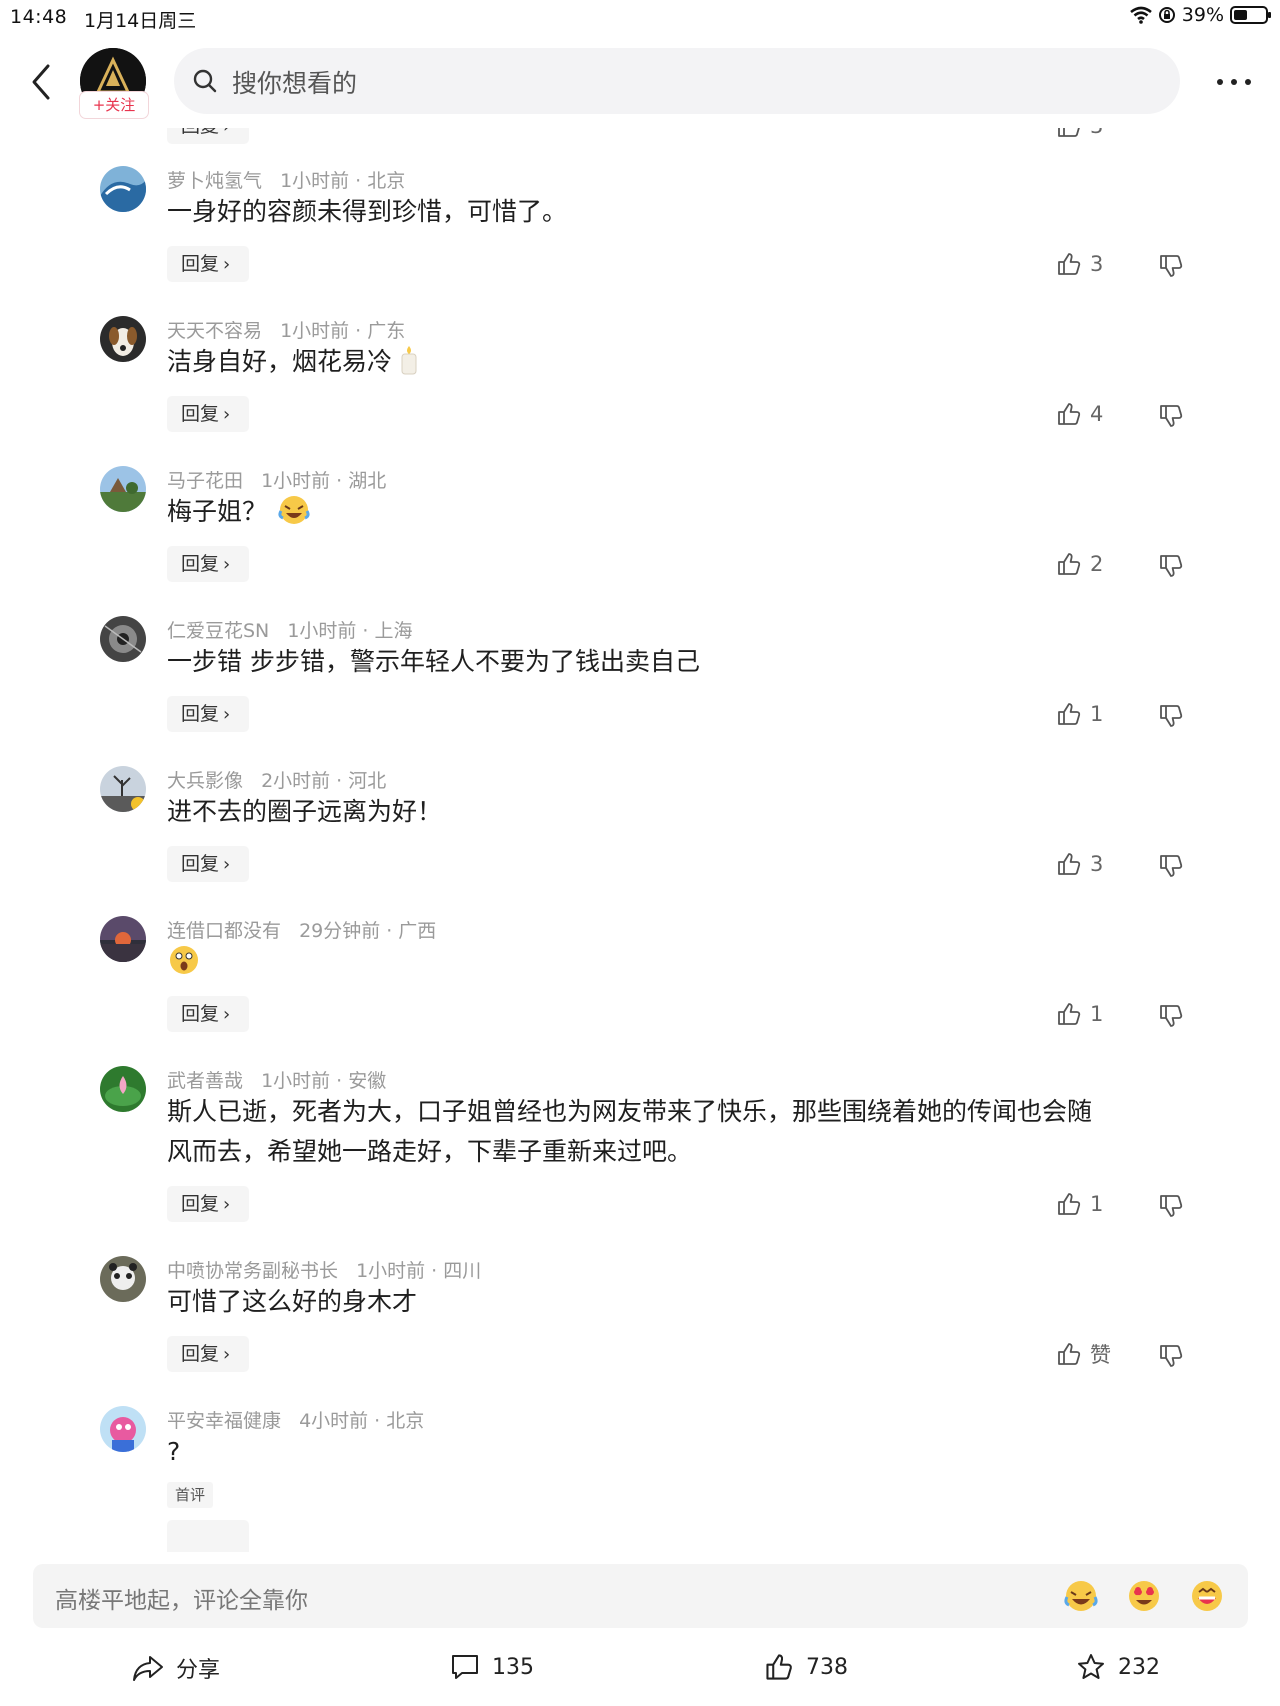  I want to click on comment-input: 高楼平地起，评论全靠你, so click(640, 1596).